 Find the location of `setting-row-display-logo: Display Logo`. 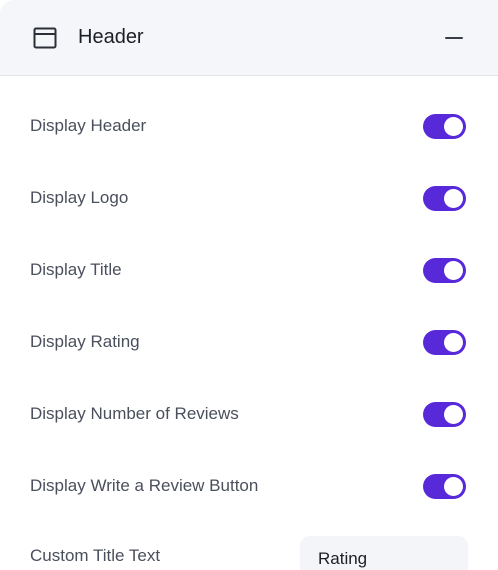

setting-row-display-logo: Display Logo is located at coordinates (249, 198).